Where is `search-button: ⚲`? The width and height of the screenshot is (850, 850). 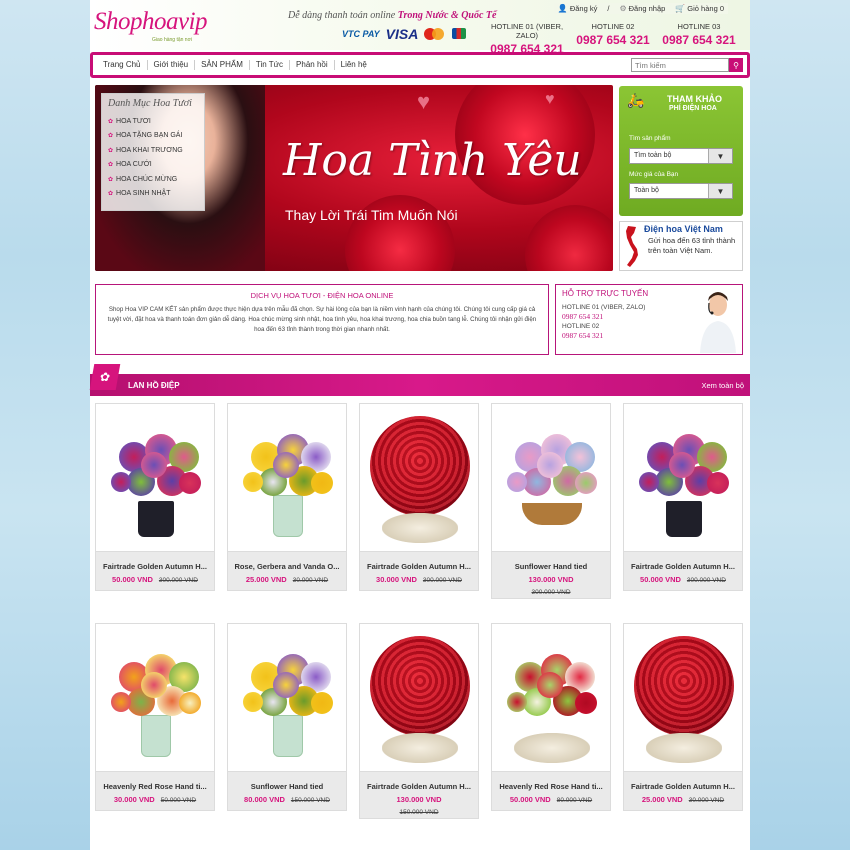
search-button: ⚲ is located at coordinates (736, 65).